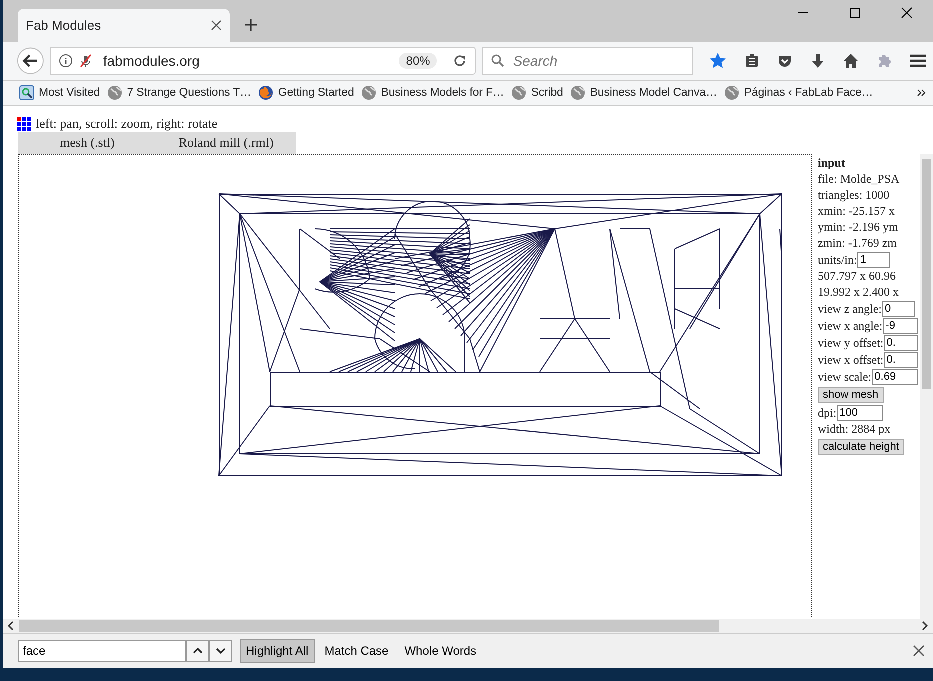 The image size is (933, 681). What do you see at coordinates (926, 386) in the screenshot?
I see `vertical-scrollbar` at bounding box center [926, 386].